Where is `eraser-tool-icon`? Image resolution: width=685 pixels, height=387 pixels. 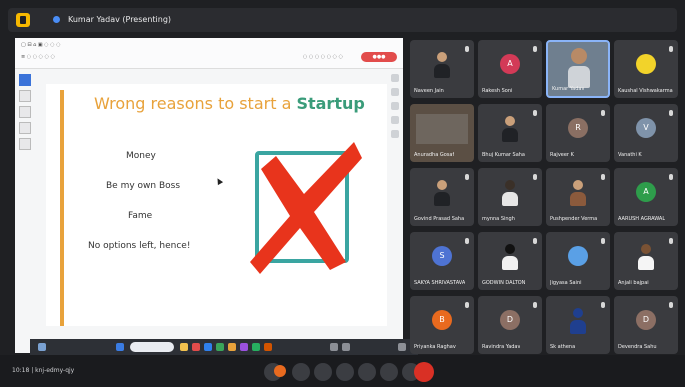 eraser-tool-icon is located at coordinates (25, 128).